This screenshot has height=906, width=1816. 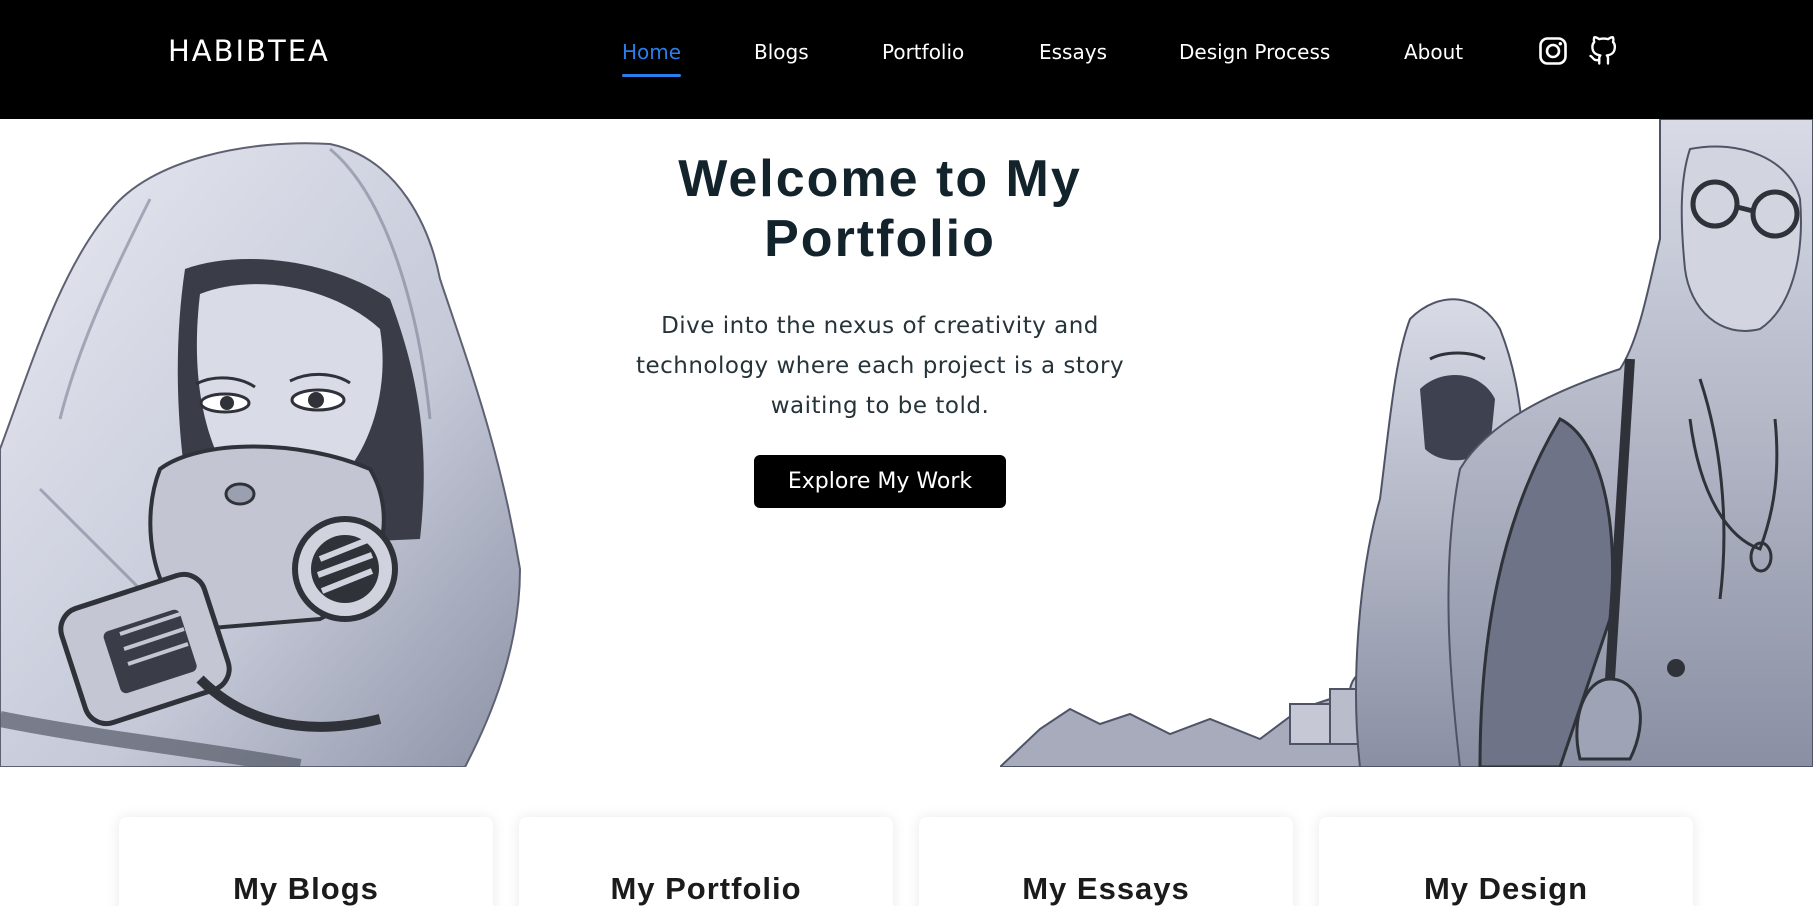 I want to click on nav-portfolio: Portfolio, so click(x=923, y=52).